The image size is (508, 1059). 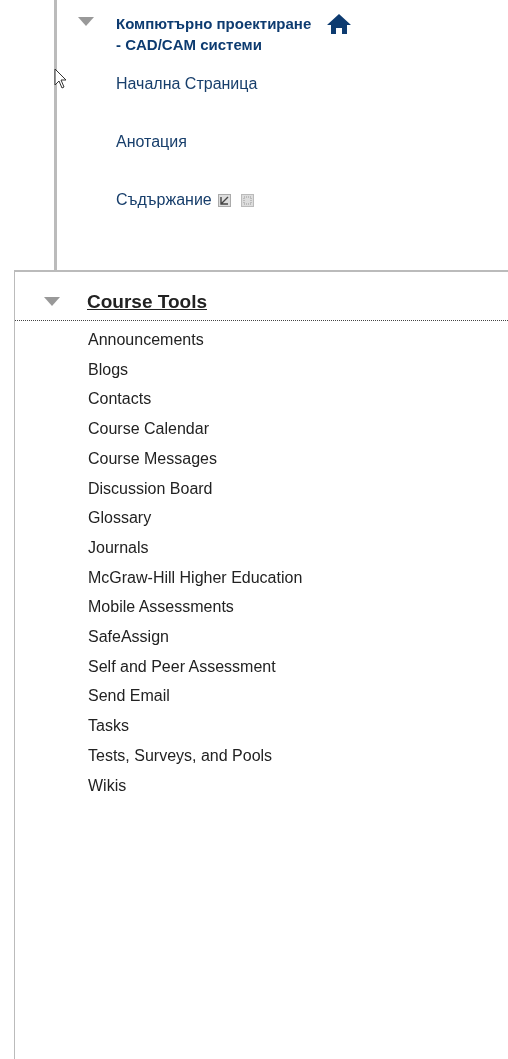 I want to click on tool-link: Mobile Assessments, so click(x=124, y=607).